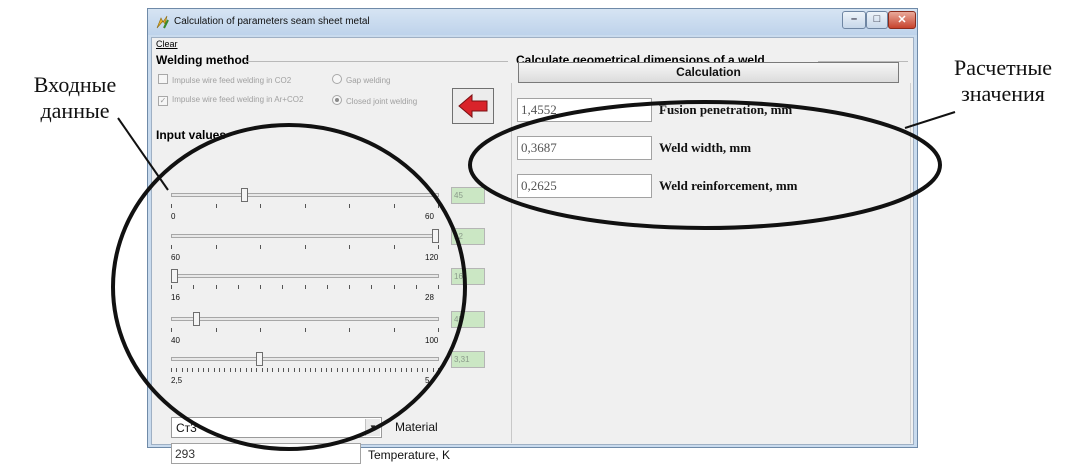 The height and width of the screenshot is (464, 1075). Describe the element at coordinates (427, 380) in the screenshot. I see `slider-max-label: 5` at that location.